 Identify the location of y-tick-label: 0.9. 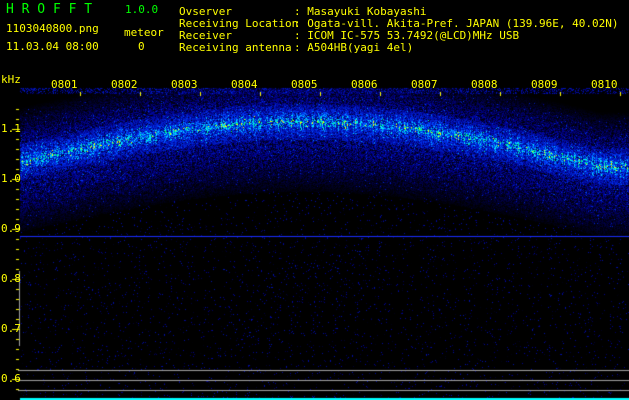
(11, 228).